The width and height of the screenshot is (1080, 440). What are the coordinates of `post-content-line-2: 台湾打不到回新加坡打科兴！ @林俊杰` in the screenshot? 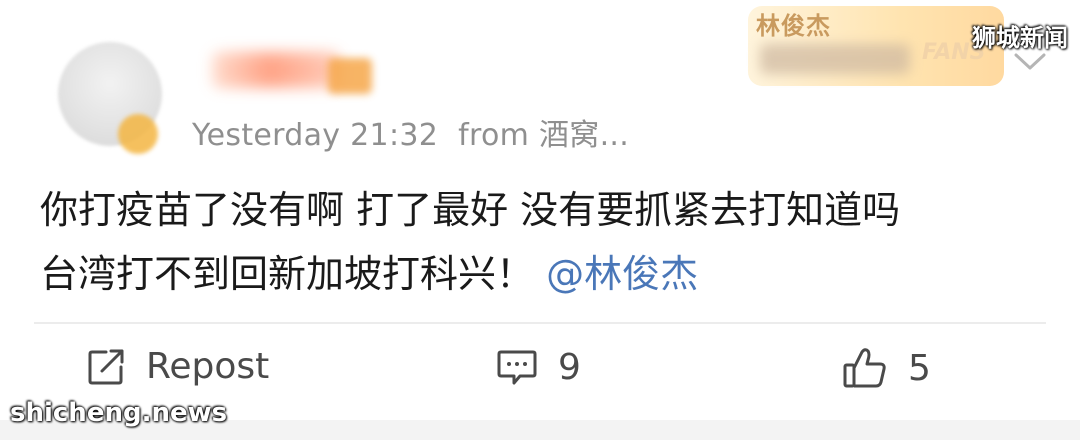 It's located at (545, 274).